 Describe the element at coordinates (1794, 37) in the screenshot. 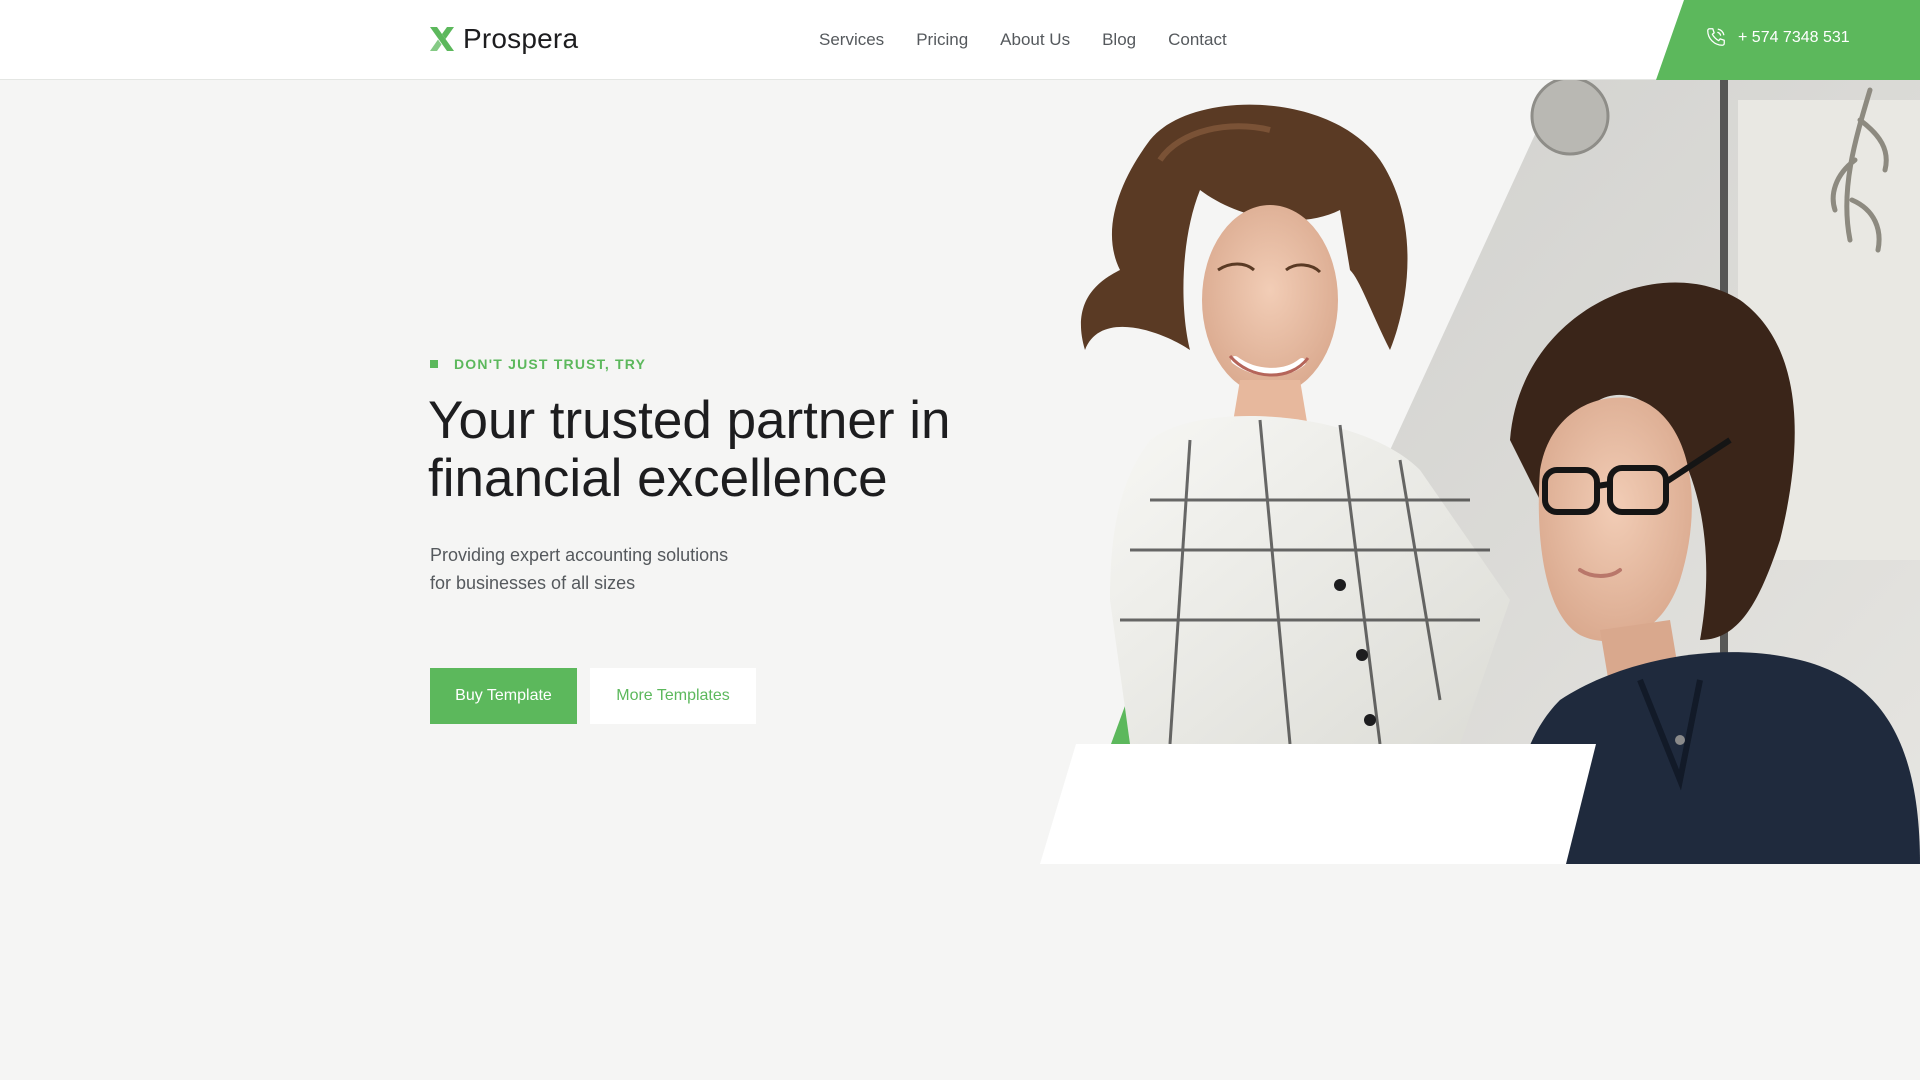

I see `phone-number: + 574 7348 531` at that location.